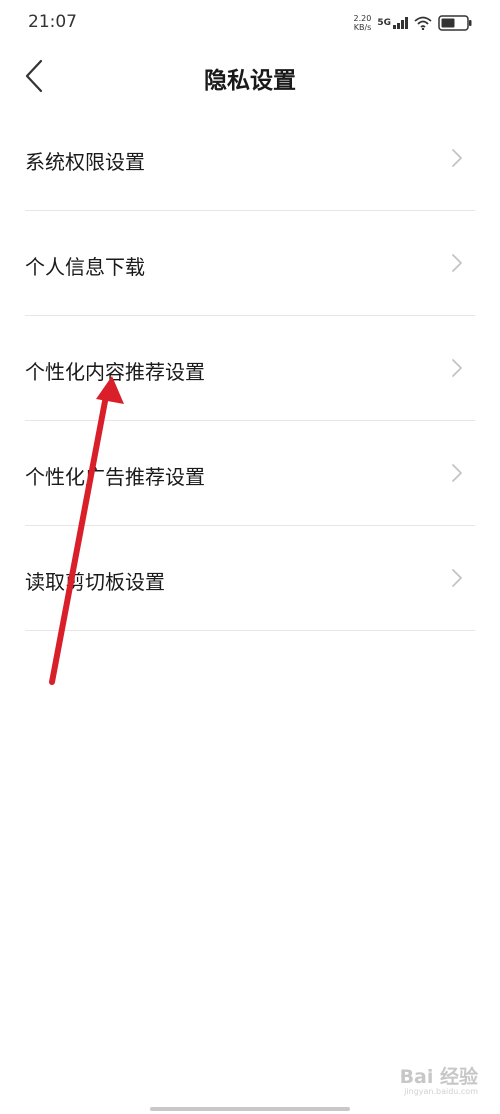 The height and width of the screenshot is (1114, 500). I want to click on watermark-brand: Bai 经验, so click(438, 1077).